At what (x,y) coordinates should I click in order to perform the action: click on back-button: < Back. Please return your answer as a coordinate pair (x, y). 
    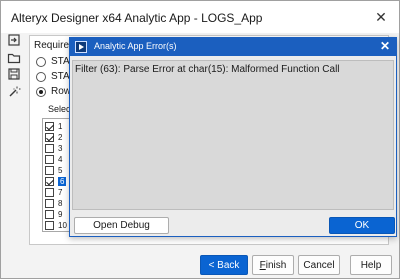
    Looking at the image, I should click on (224, 265).